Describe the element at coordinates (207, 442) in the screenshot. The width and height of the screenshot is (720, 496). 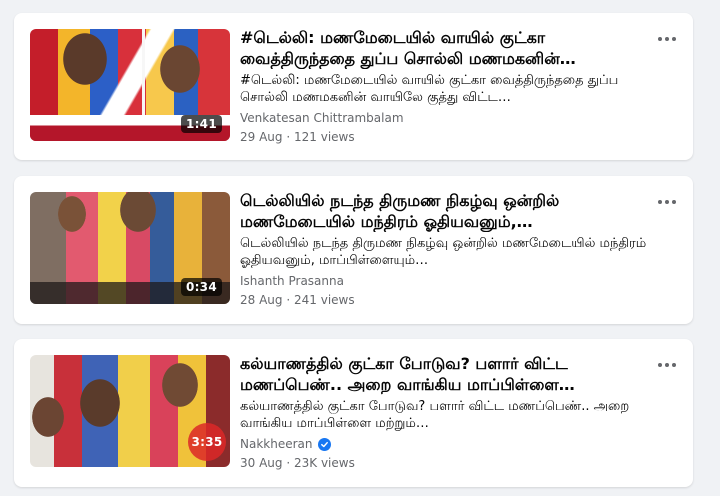
I see `video-duration: 3:35` at that location.